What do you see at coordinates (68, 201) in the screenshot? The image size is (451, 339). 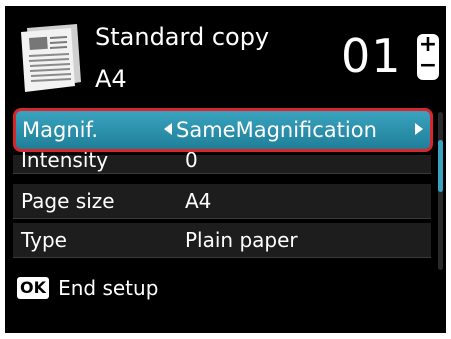 I see `menu-item-label: Page size` at bounding box center [68, 201].